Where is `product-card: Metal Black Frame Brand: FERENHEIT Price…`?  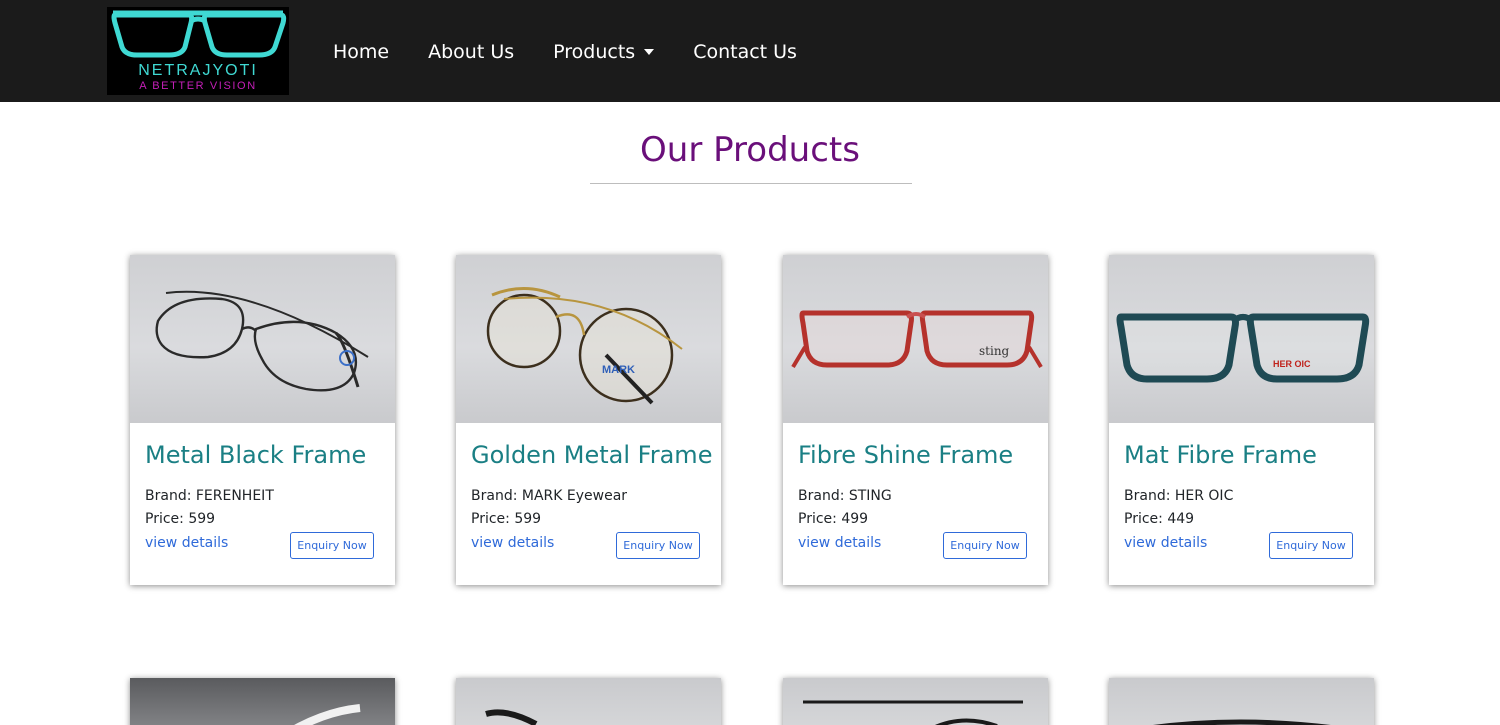
product-card: Metal Black Frame Brand: FERENHEIT Price… is located at coordinates (262, 420).